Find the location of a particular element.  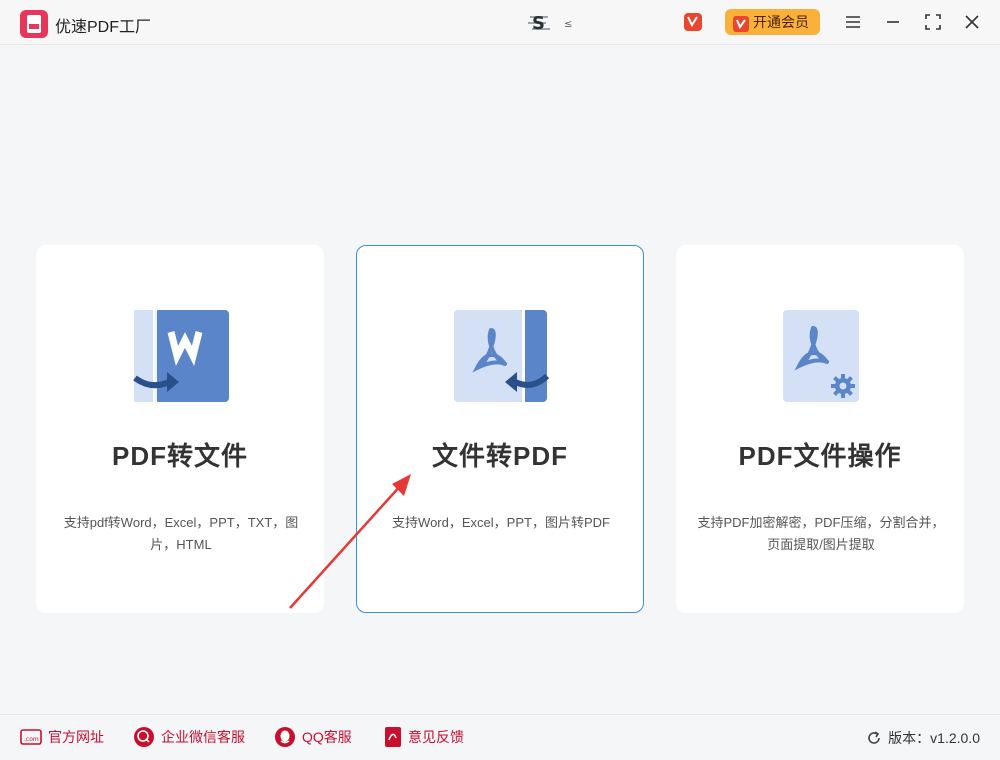

footer-link-qq: QQ客服 is located at coordinates (313, 737).